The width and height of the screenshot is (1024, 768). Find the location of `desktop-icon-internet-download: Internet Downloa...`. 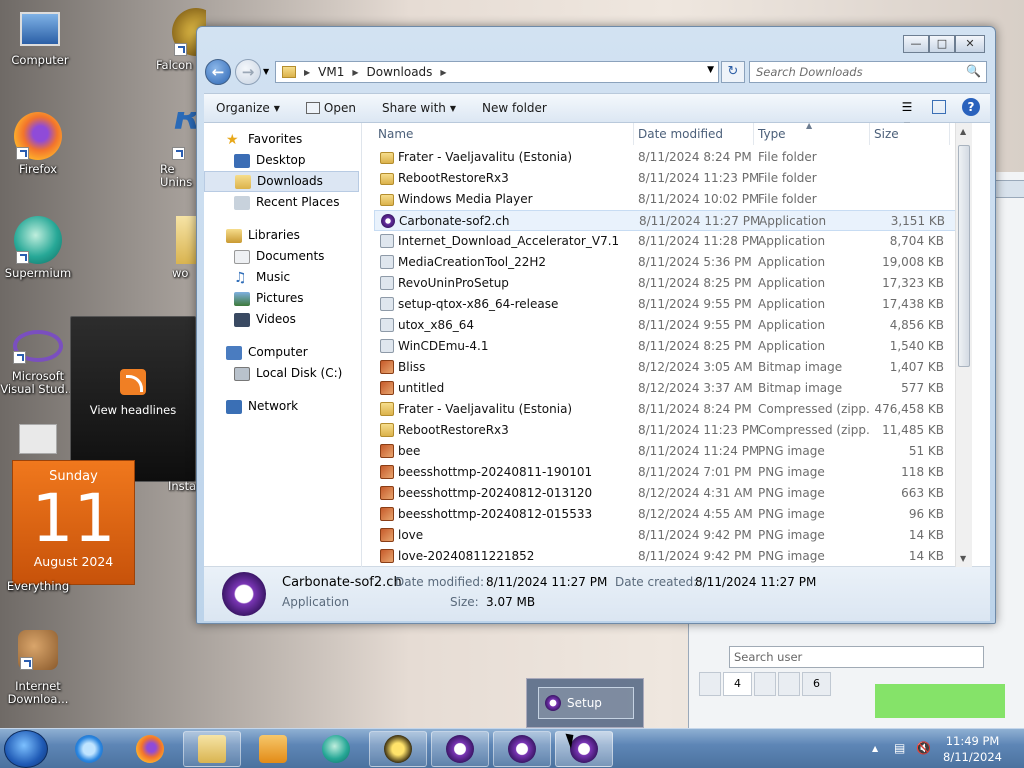

desktop-icon-internet-download: Internet Downloa... is located at coordinates (38, 668).